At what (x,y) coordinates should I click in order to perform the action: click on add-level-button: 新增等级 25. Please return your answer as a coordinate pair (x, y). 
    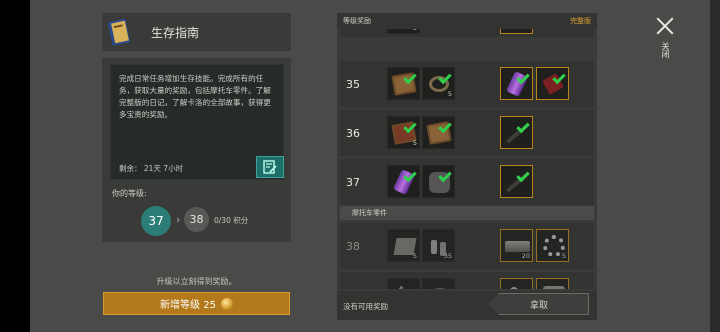
    Looking at the image, I should click on (196, 303).